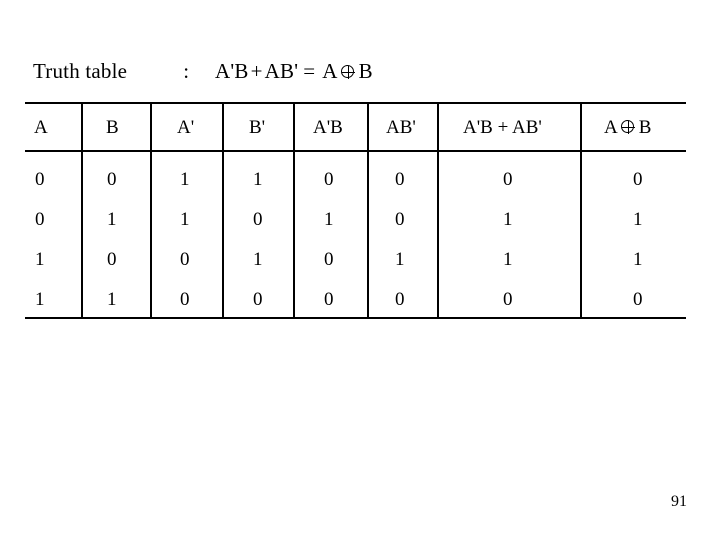  I want to click on expression-term-abnot: AB', so click(281, 71).